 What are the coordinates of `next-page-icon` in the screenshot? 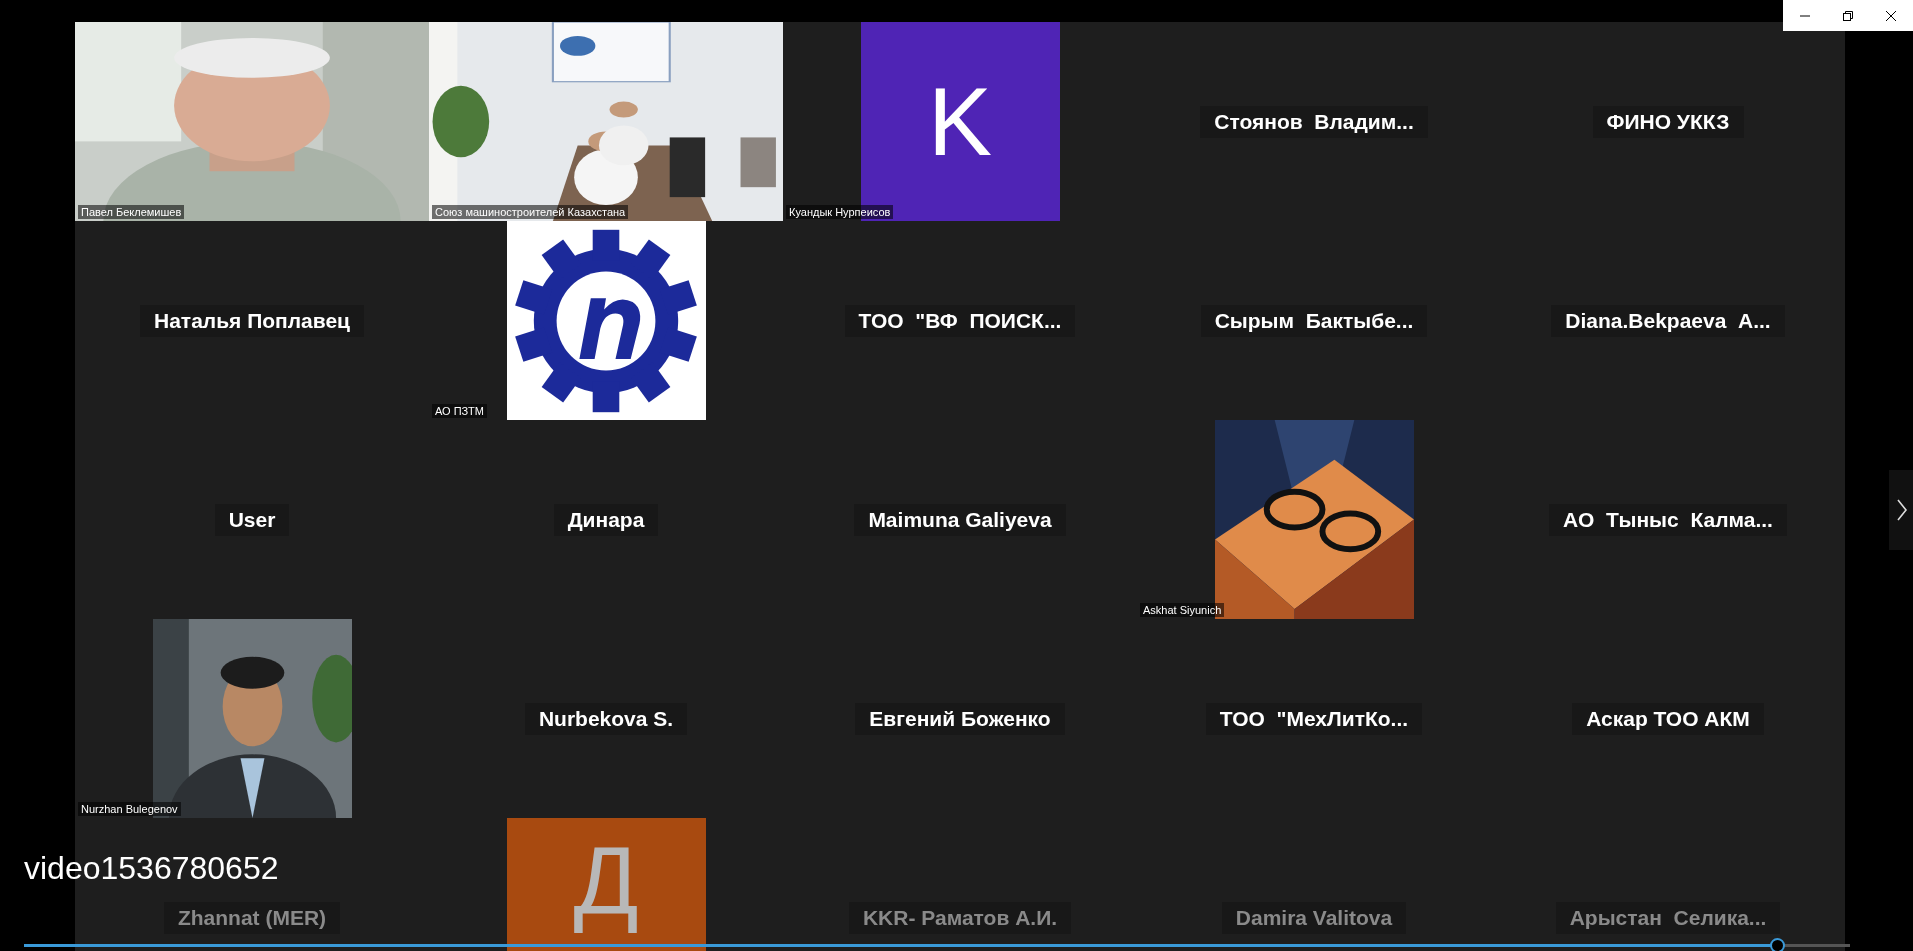 It's located at (1901, 510).